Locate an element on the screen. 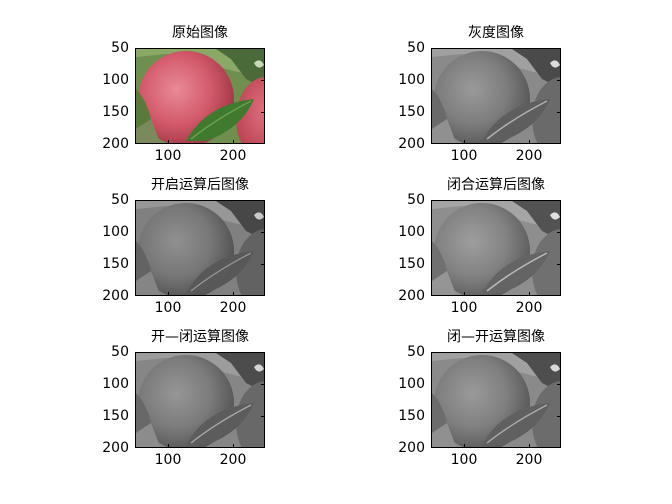 The height and width of the screenshot is (504, 672). panel-title: 闭合运算后图像 is located at coordinates (496, 185).